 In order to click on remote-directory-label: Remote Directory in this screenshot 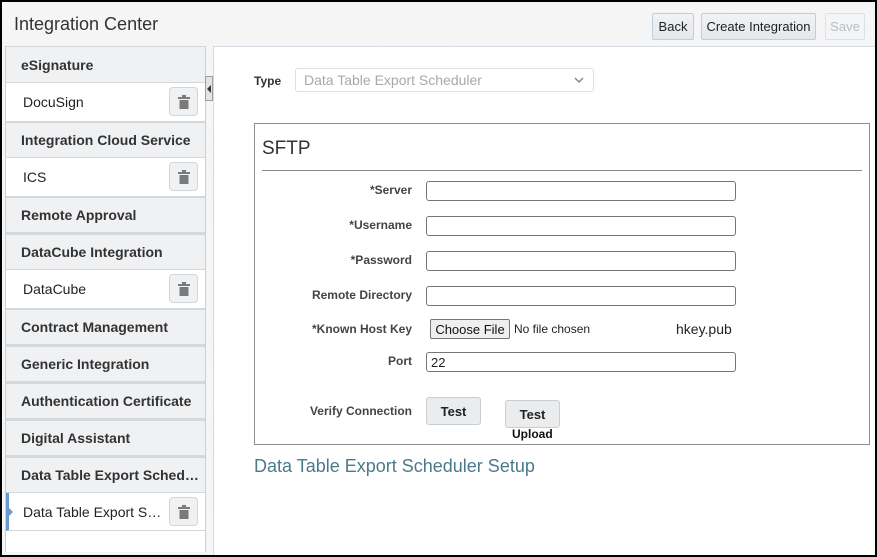, I will do `click(361, 295)`.